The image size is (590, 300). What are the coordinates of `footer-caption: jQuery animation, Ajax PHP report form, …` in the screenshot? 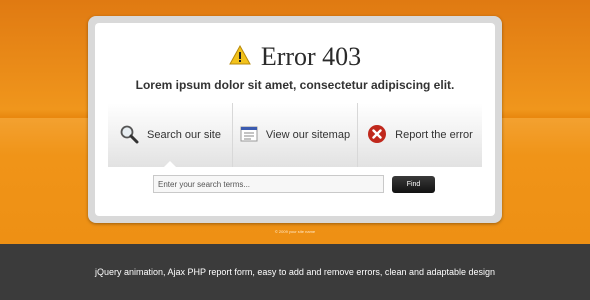 It's located at (295, 272).